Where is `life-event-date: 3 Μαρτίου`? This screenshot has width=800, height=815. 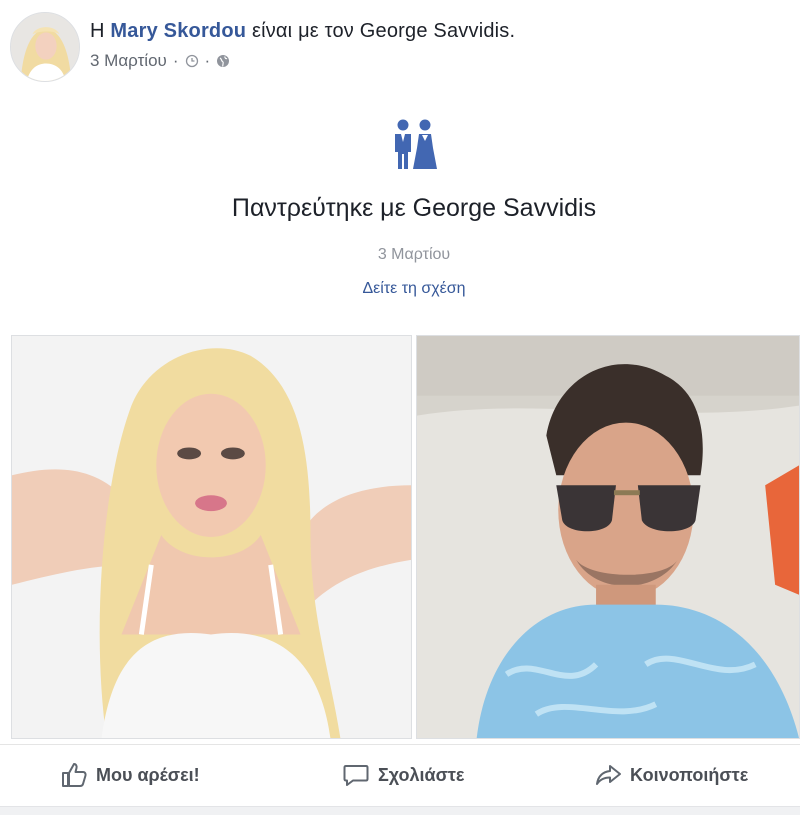 life-event-date: 3 Μαρτίου is located at coordinates (414, 254).